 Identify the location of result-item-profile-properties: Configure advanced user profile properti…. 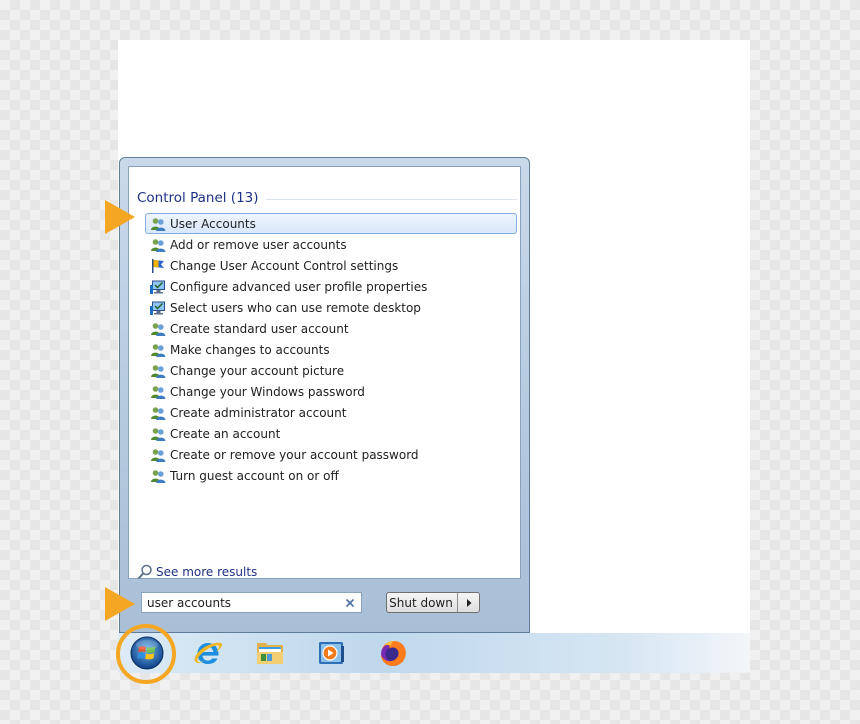
(331, 286).